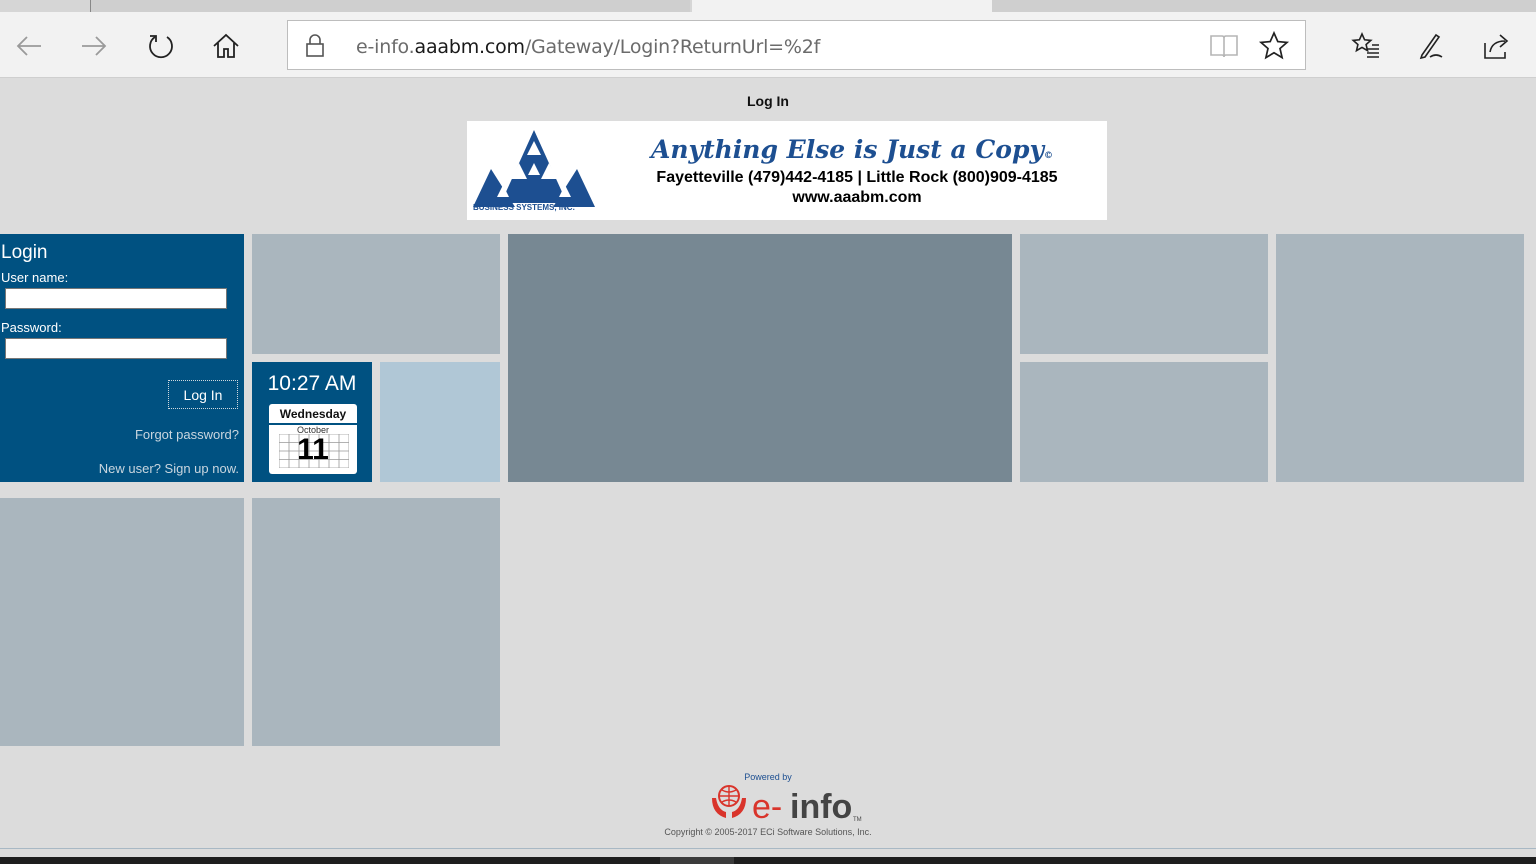  I want to click on refresh-icon, so click(161, 47).